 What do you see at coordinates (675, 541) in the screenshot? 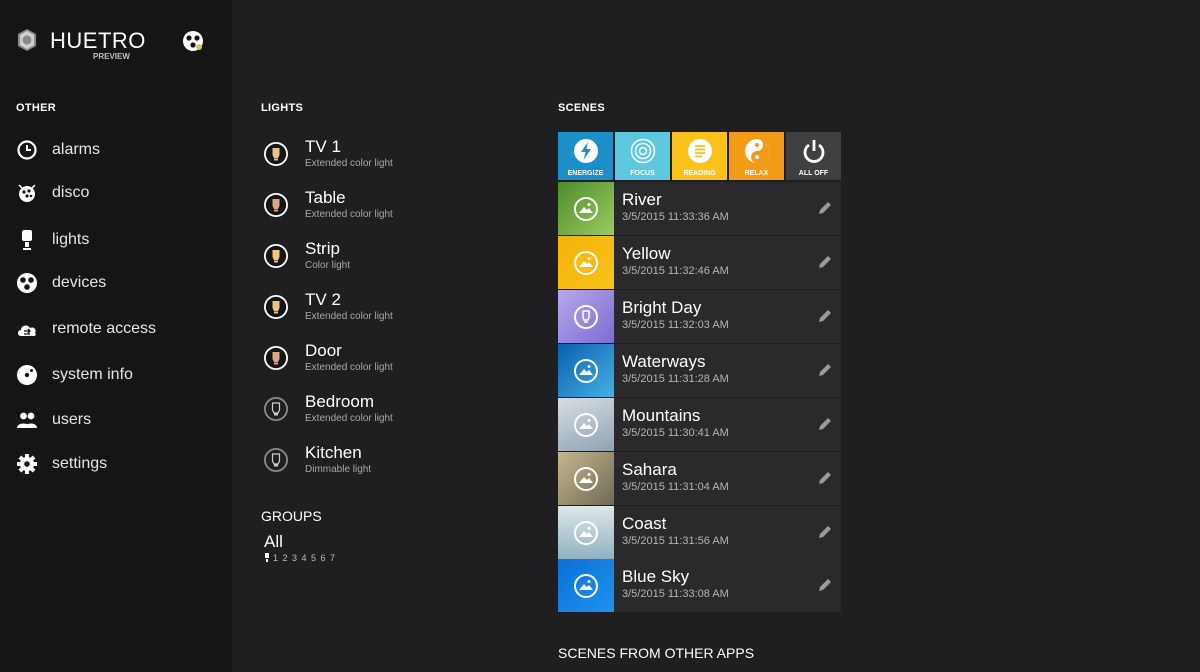
I see `scene-time: 3/5/2015 11:31:56 AM` at bounding box center [675, 541].